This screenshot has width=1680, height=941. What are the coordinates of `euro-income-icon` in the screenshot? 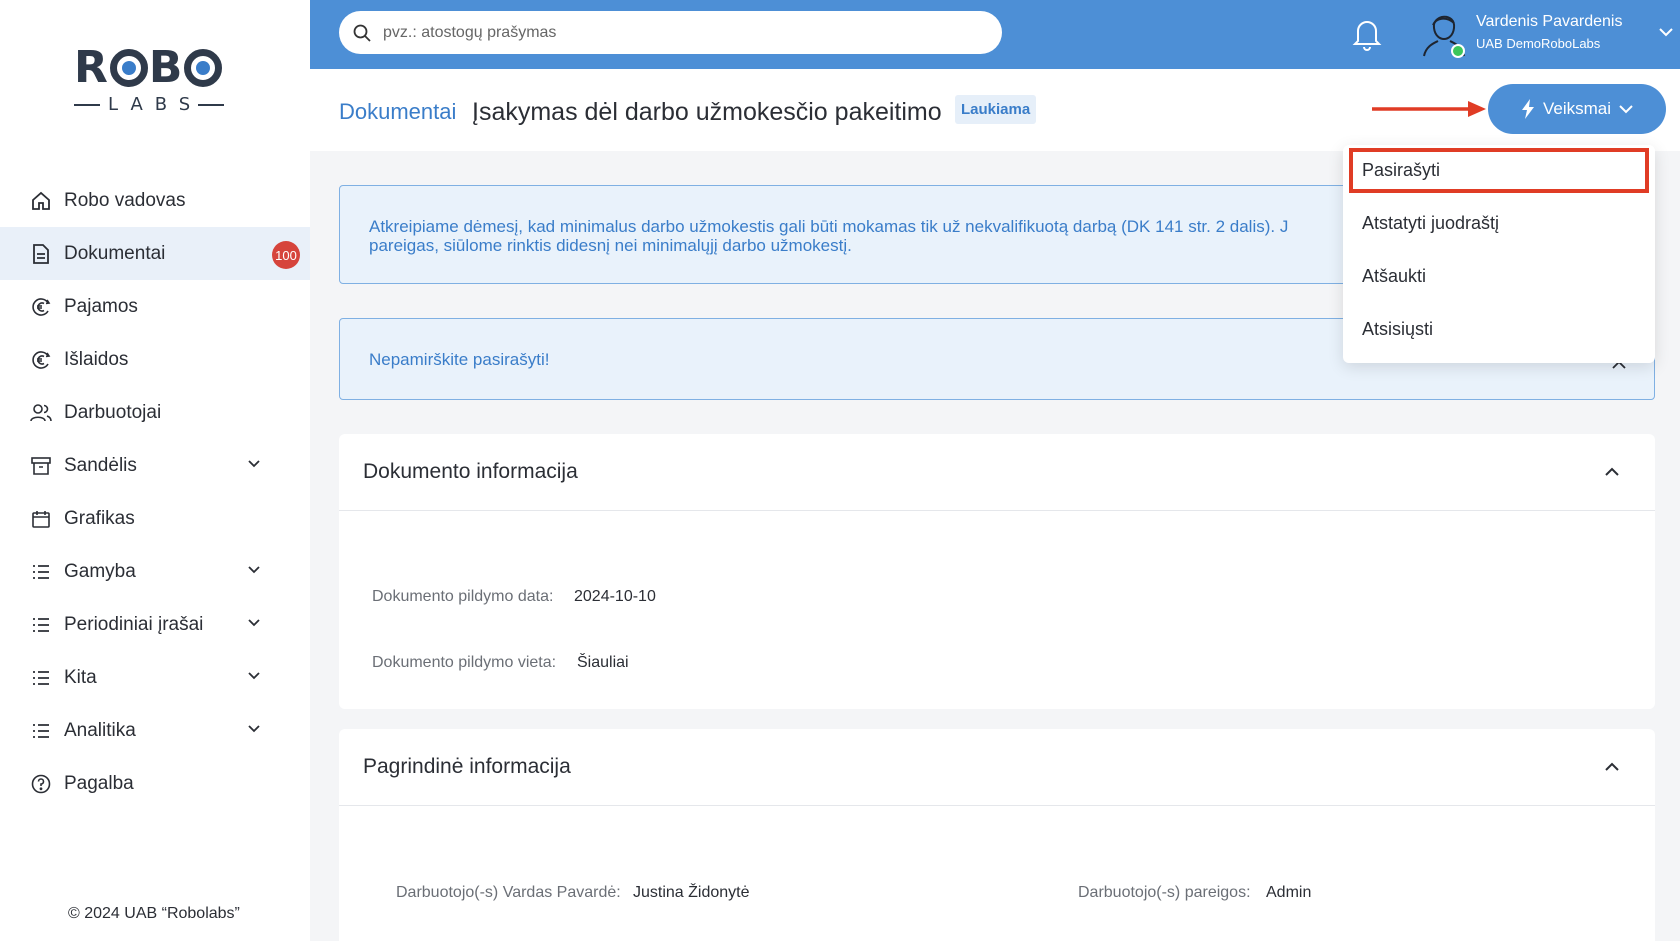 It's located at (41, 307).